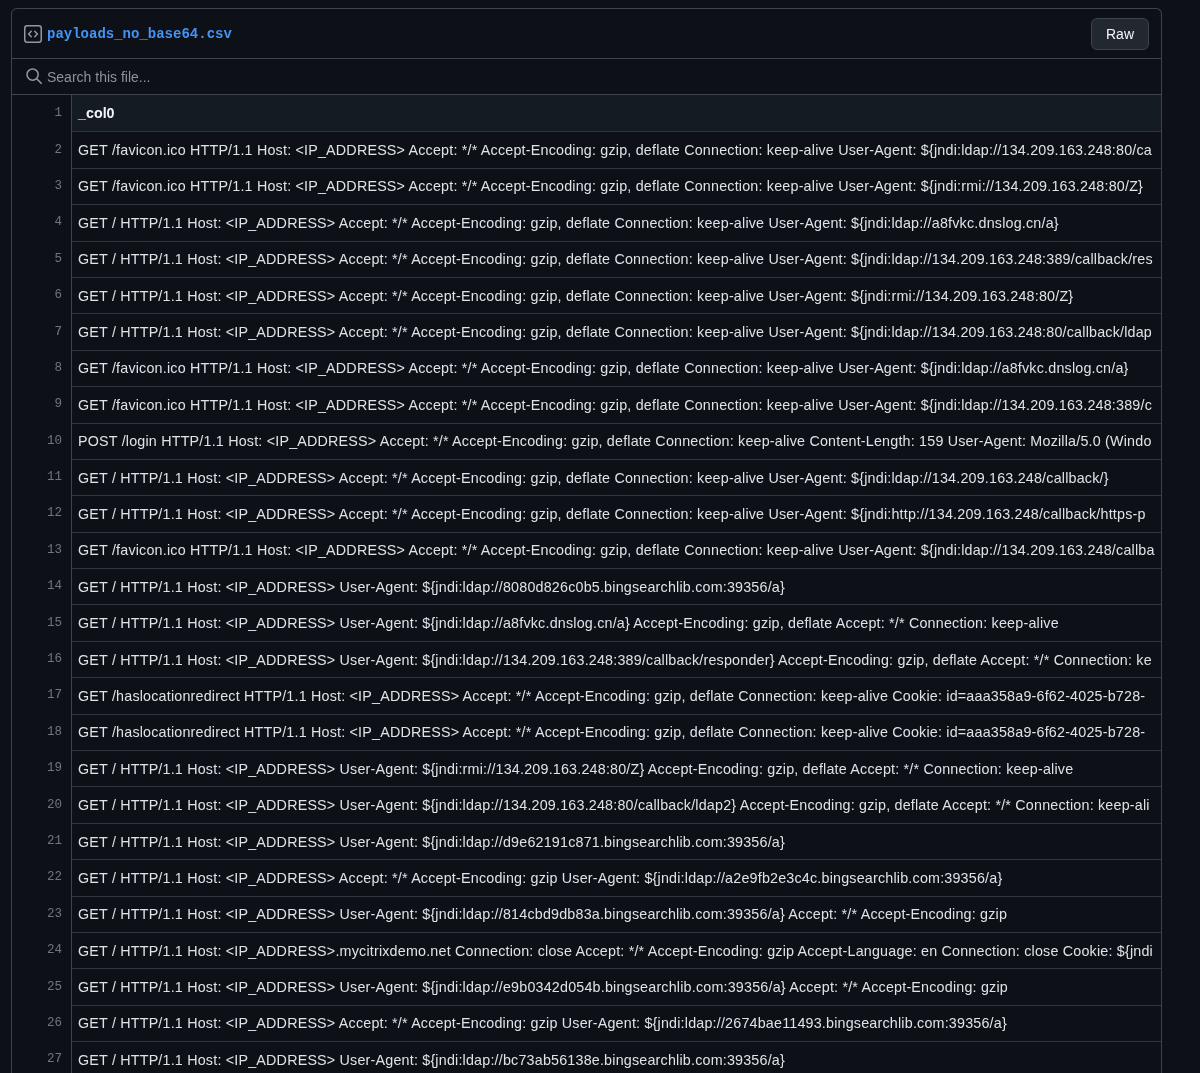 The image size is (1200, 1073). What do you see at coordinates (54, 695) in the screenshot?
I see `line-number: 17` at bounding box center [54, 695].